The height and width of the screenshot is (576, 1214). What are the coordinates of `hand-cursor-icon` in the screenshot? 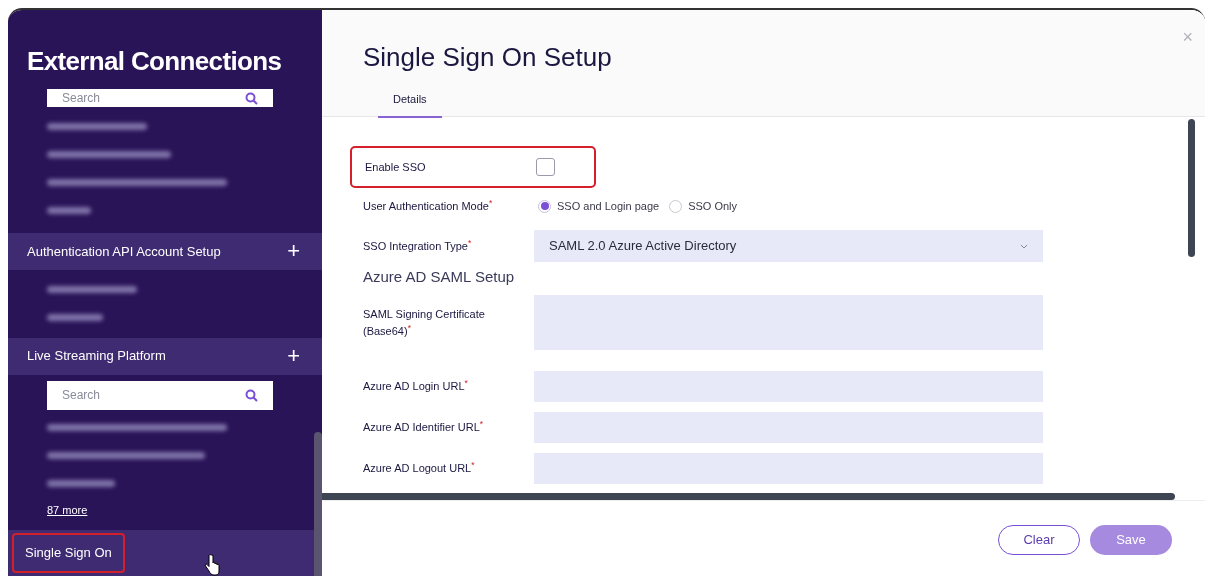 It's located at (212, 565).